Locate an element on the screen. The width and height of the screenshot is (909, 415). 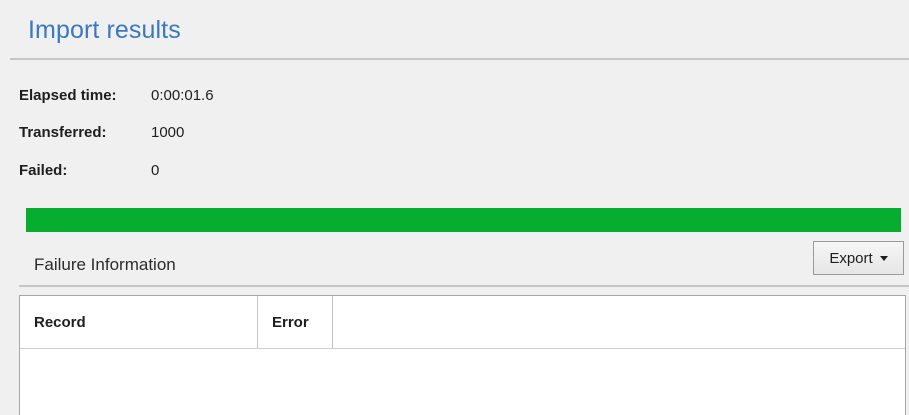
export-button: Export is located at coordinates (858, 258).